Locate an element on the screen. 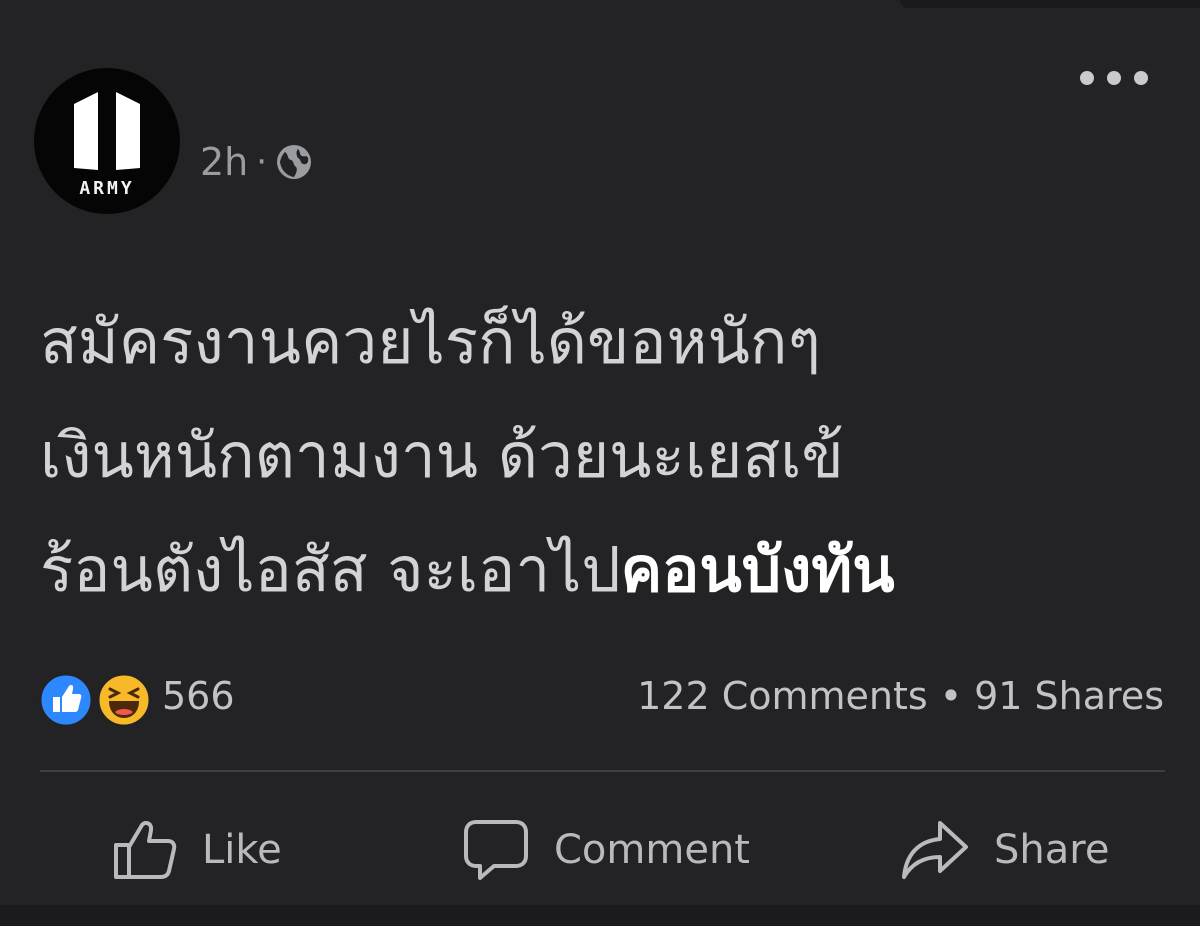  share-label: Share is located at coordinates (1052, 850).